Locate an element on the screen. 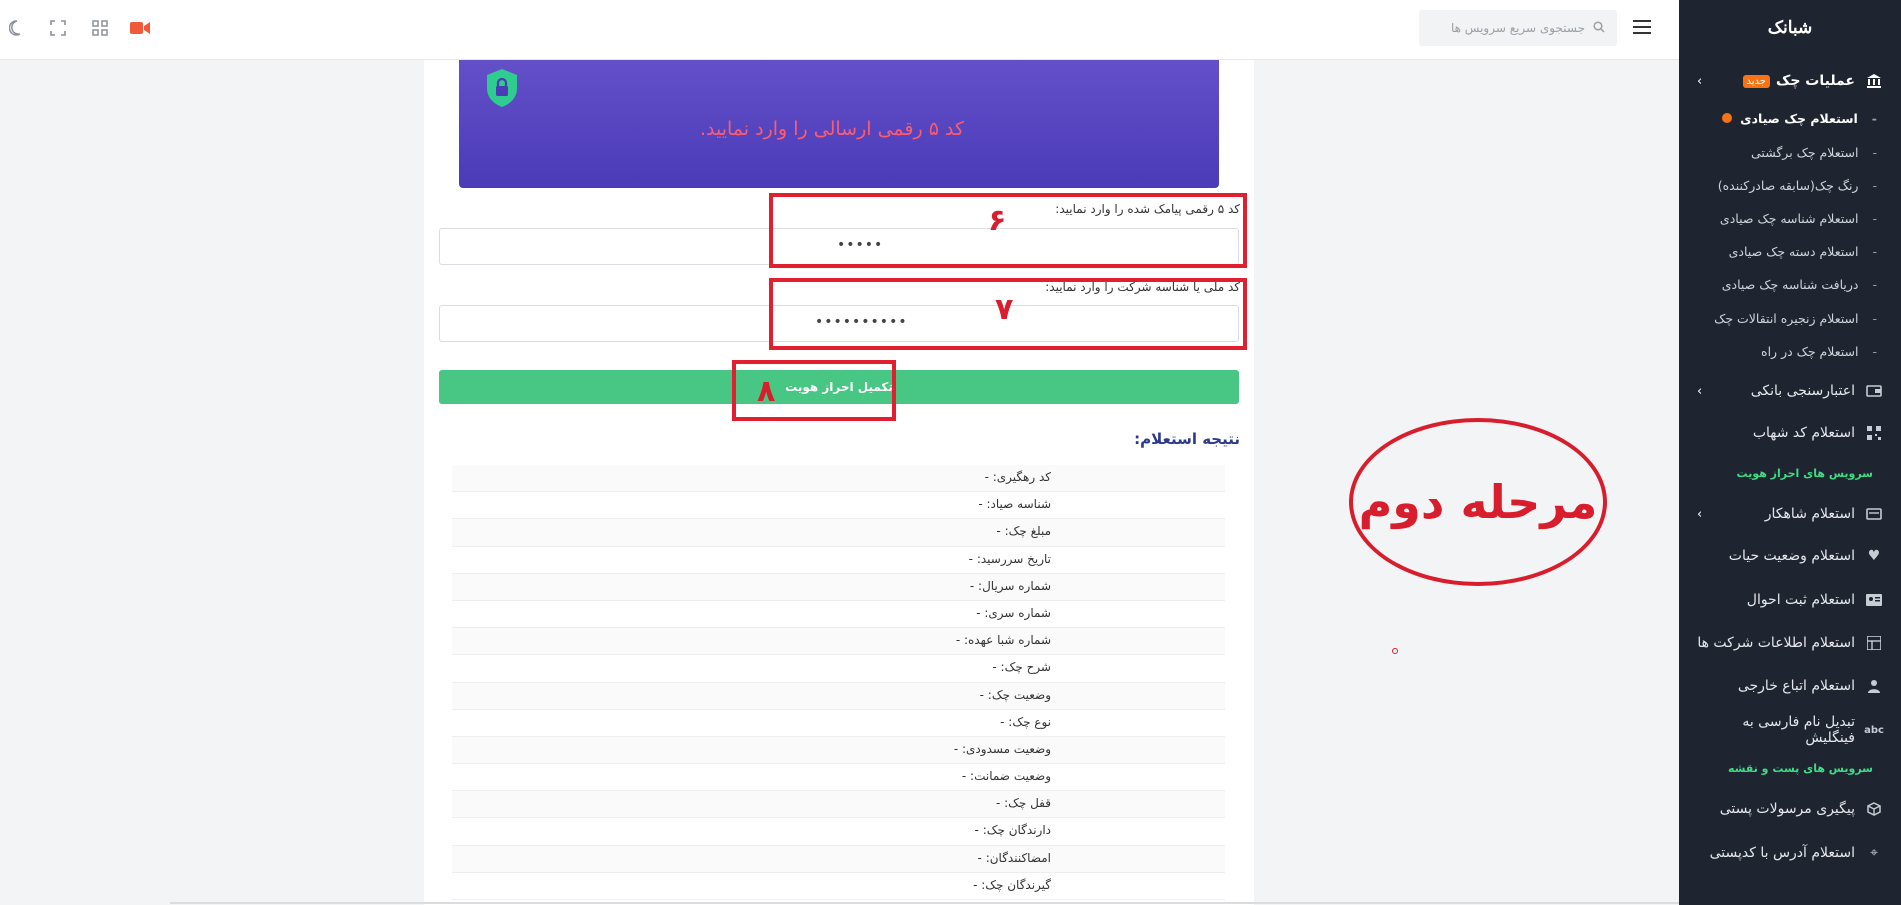 The width and height of the screenshot is (1901, 905). sidebar-subitem-color: - رنگ چک(سابقه صادرکننده) is located at coordinates (1788, 185).